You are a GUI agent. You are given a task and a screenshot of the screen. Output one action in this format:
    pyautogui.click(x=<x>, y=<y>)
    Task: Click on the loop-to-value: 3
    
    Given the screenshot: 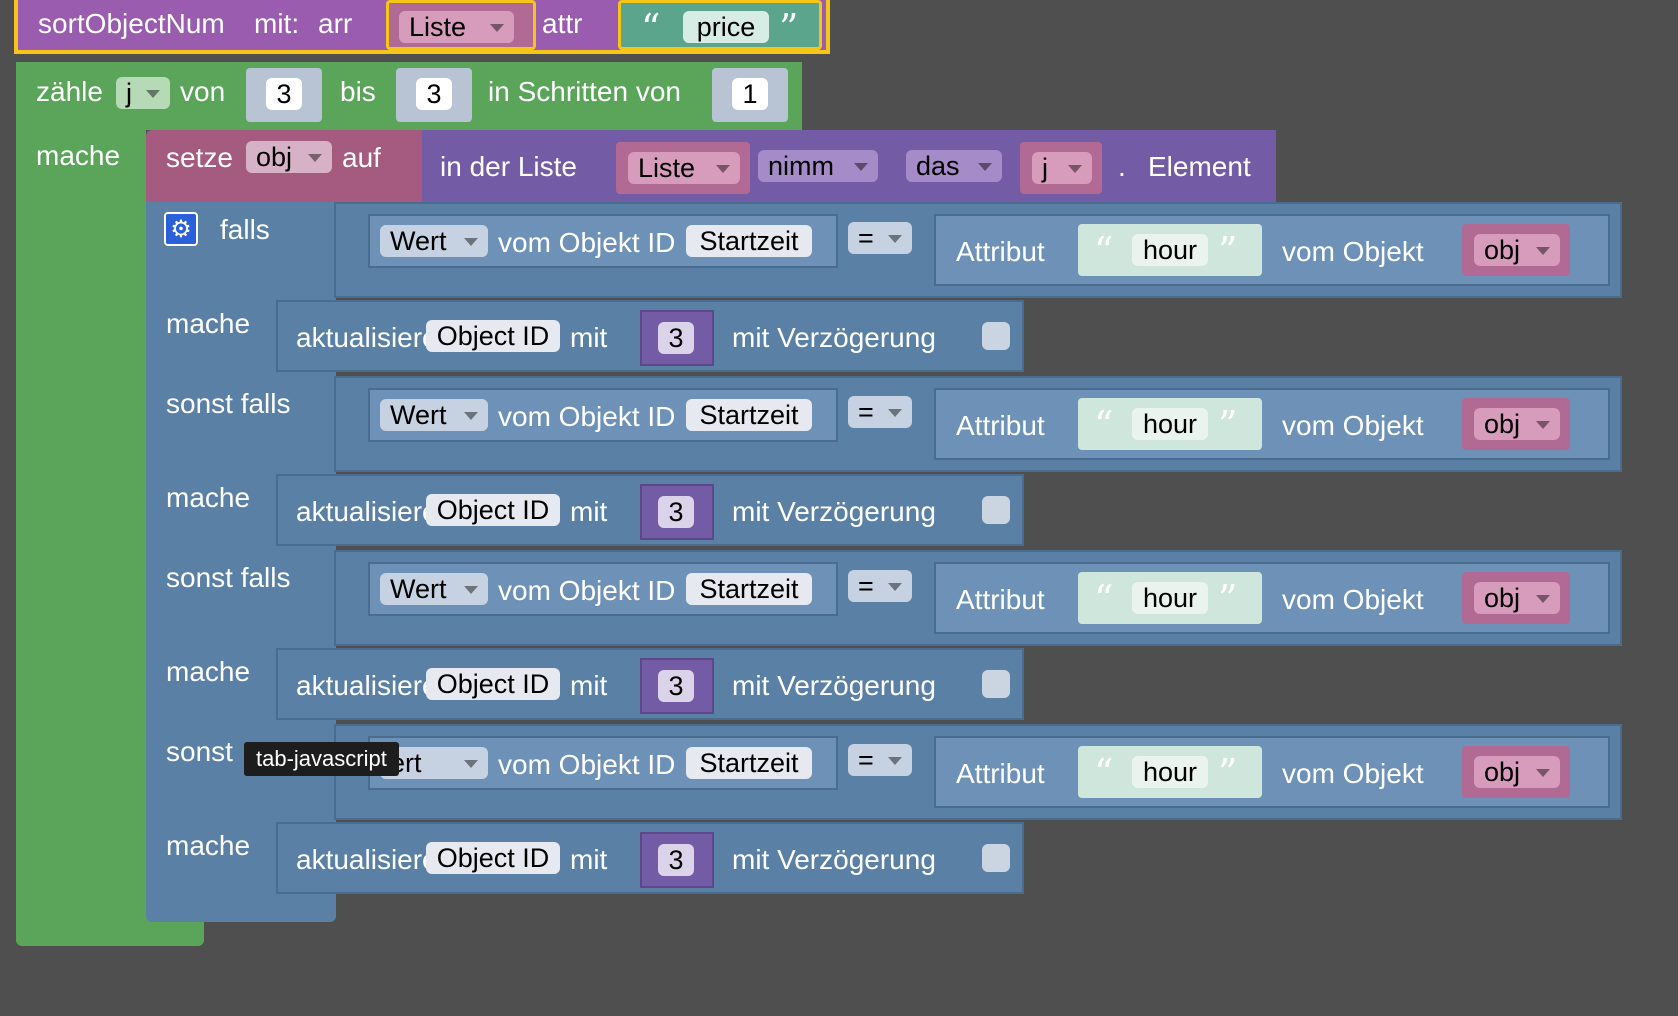 What is the action you would take?
    pyautogui.click(x=434, y=94)
    